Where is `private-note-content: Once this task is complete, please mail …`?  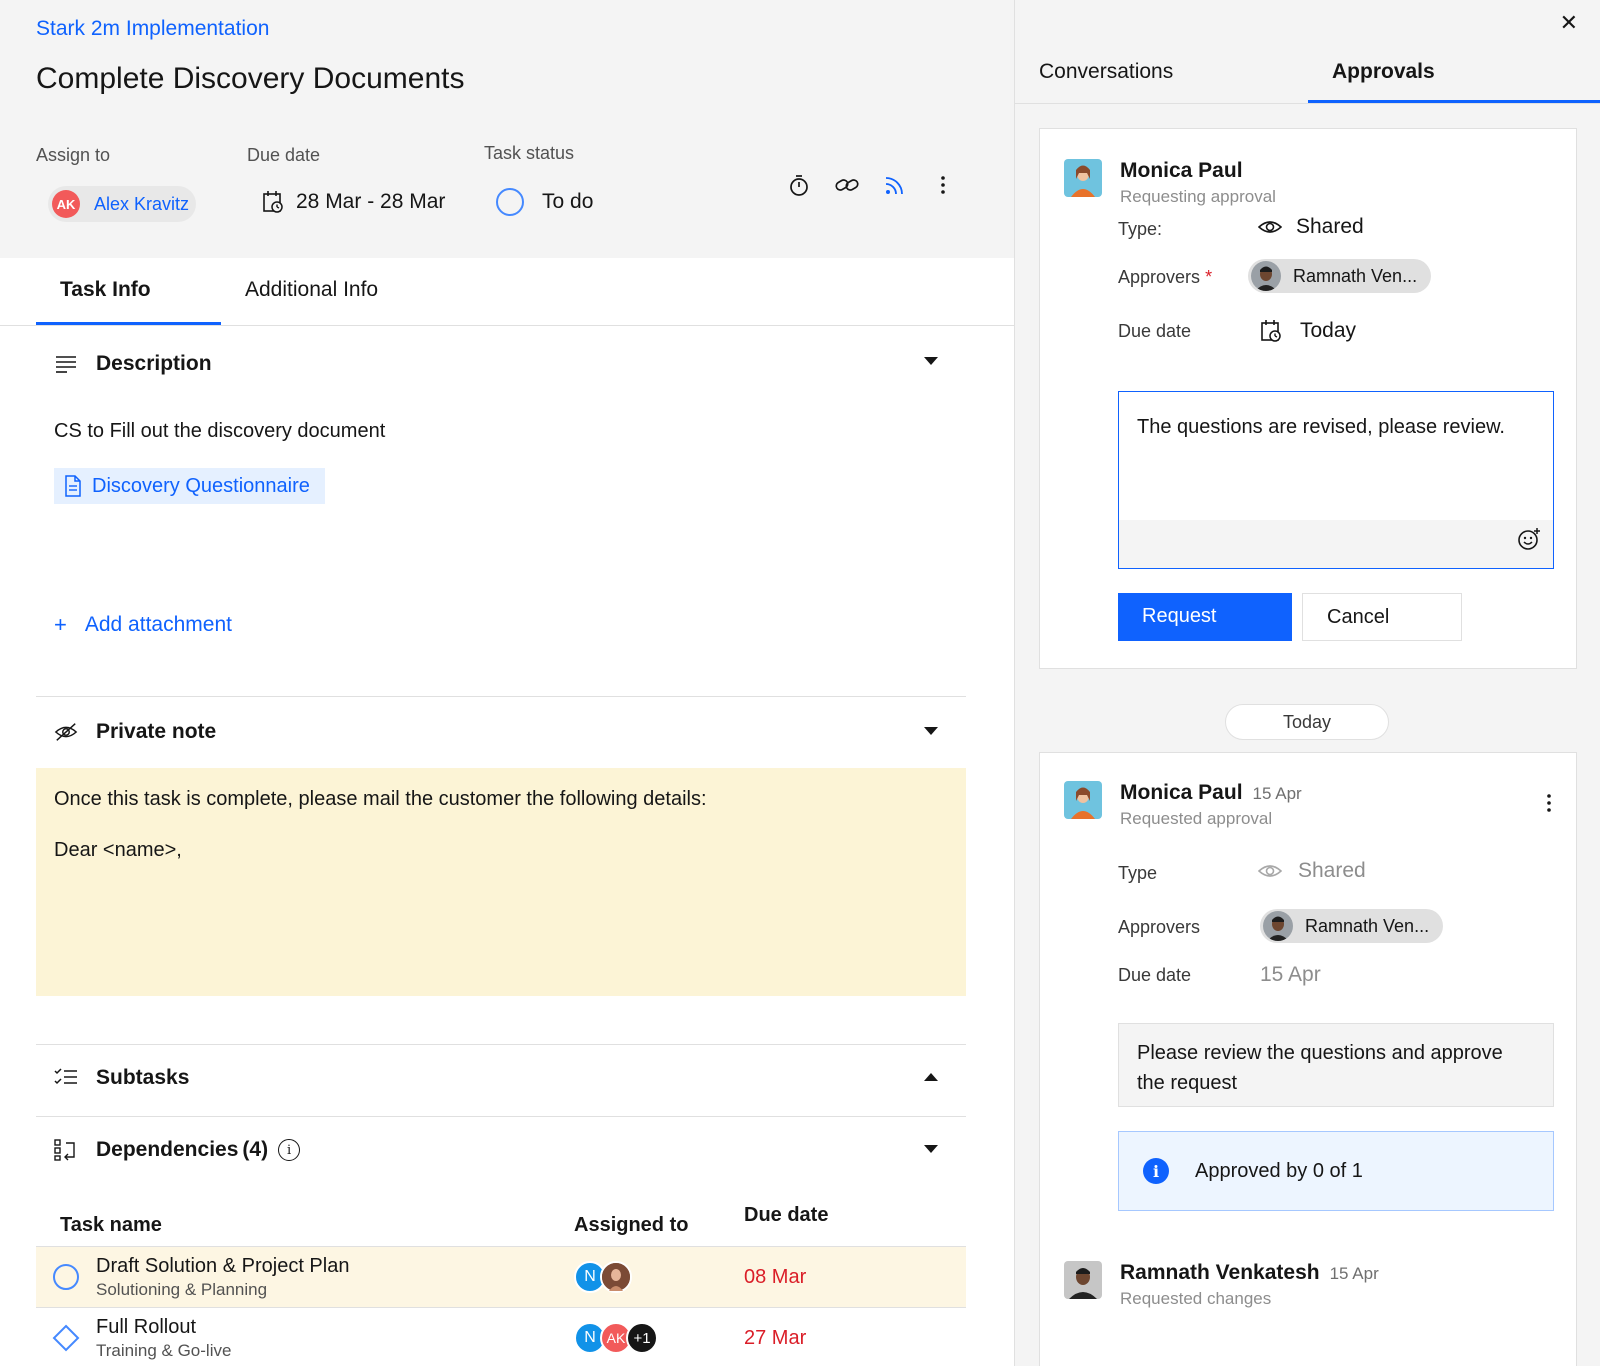 private-note-content: Once this task is complete, please mail … is located at coordinates (501, 882).